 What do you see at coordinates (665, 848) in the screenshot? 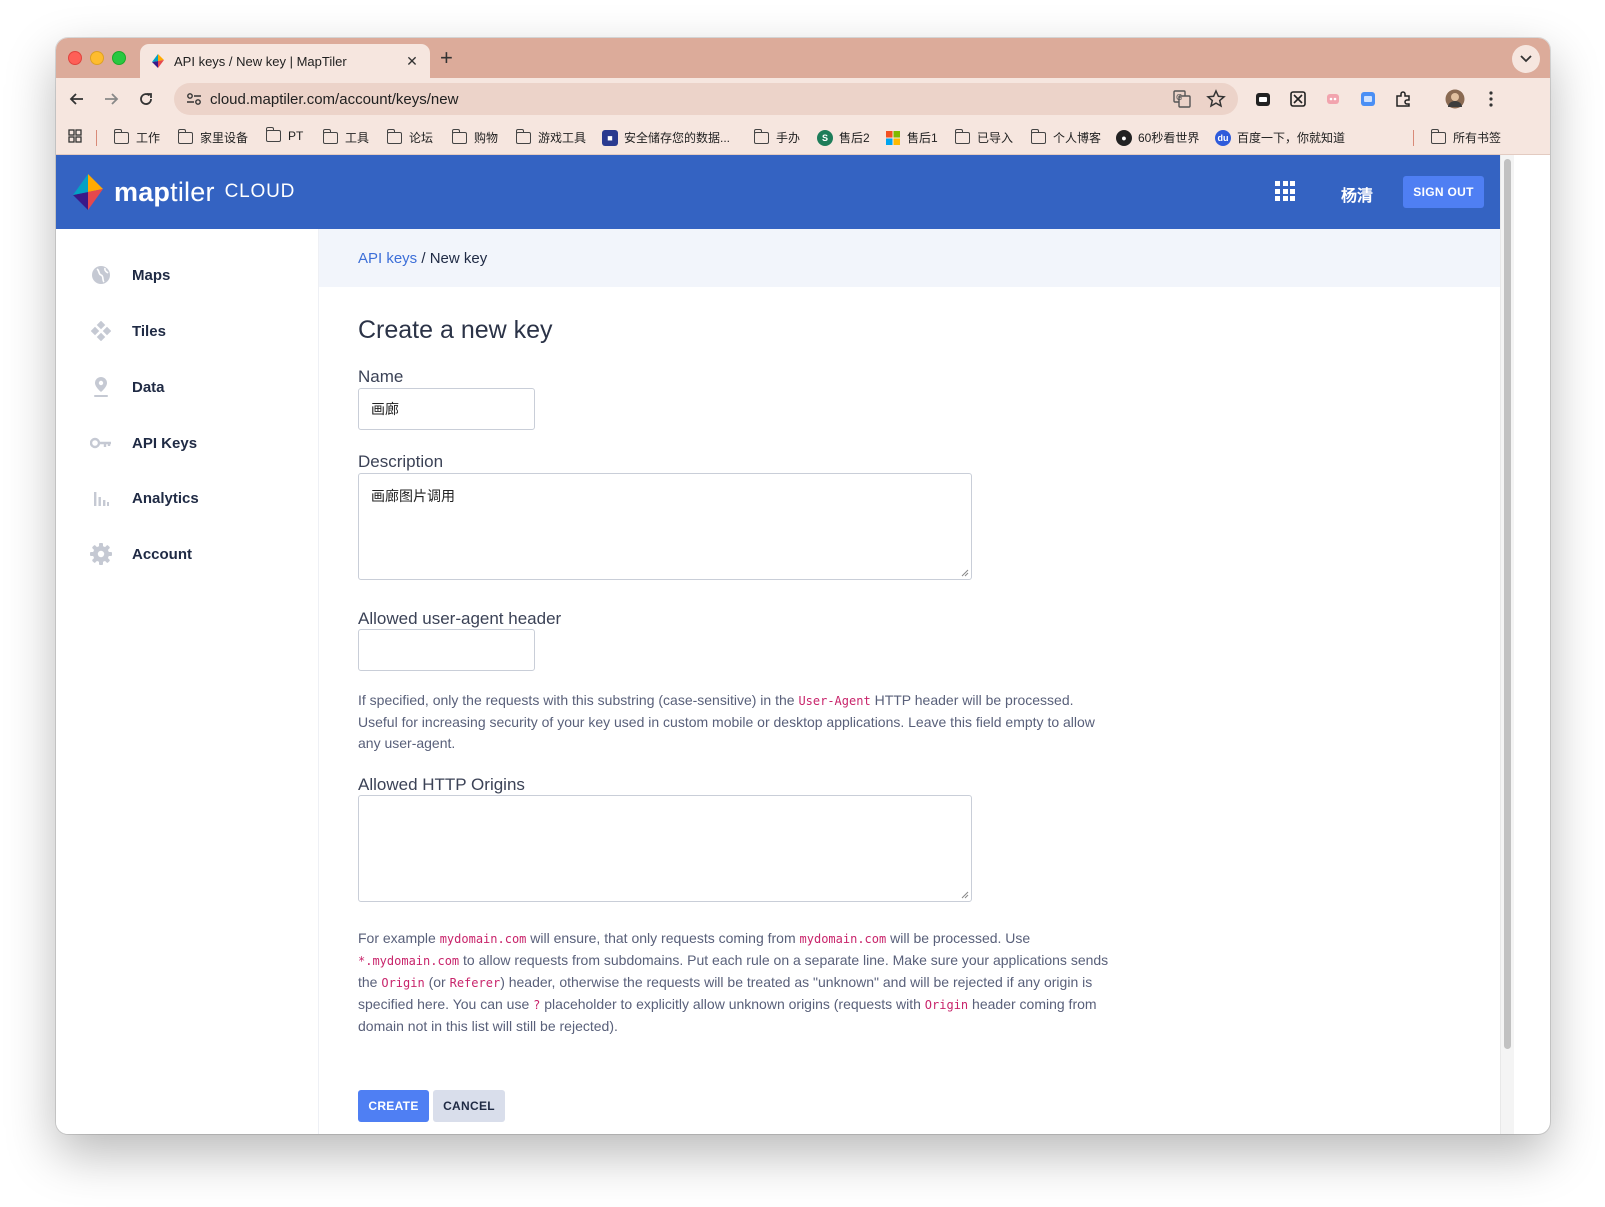
I see `origins-textarea` at bounding box center [665, 848].